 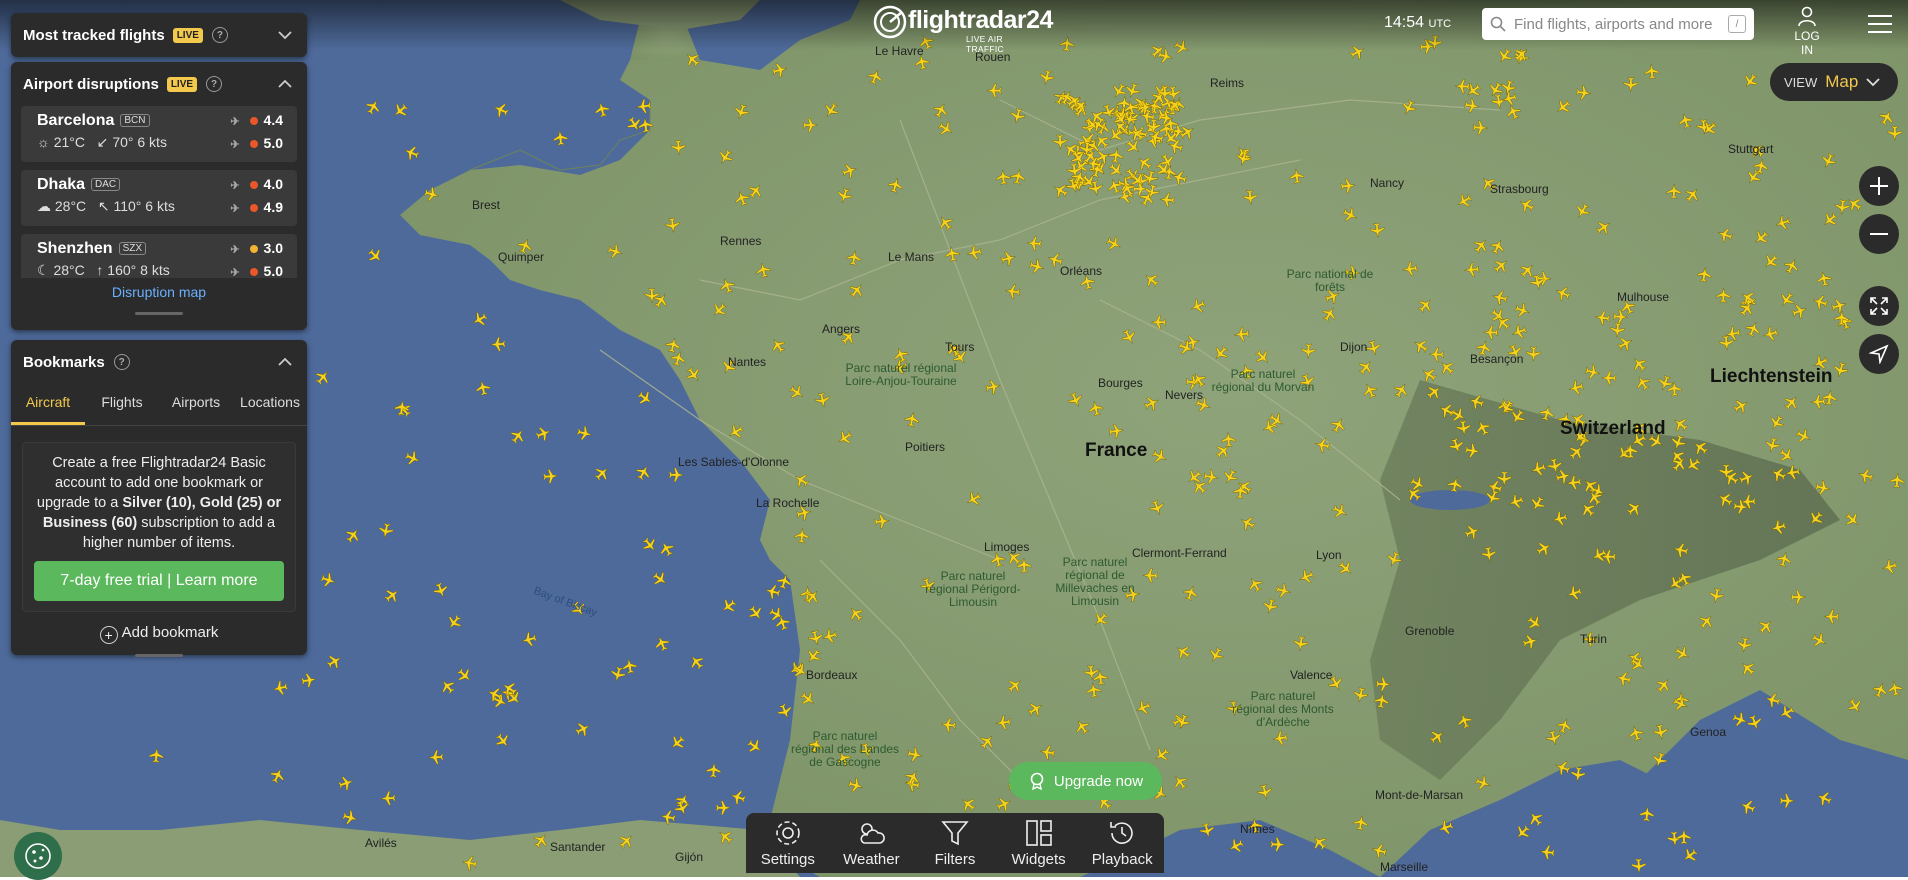 I want to click on search-input: Find flights, airports and more, so click(x=1613, y=24).